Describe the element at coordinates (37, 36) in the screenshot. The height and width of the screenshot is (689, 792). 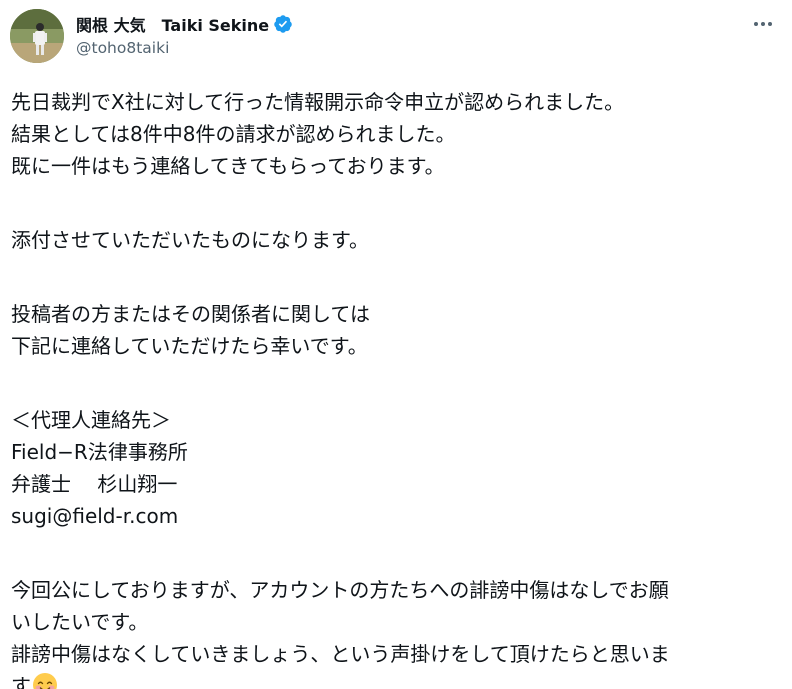
I see `avatar` at that location.